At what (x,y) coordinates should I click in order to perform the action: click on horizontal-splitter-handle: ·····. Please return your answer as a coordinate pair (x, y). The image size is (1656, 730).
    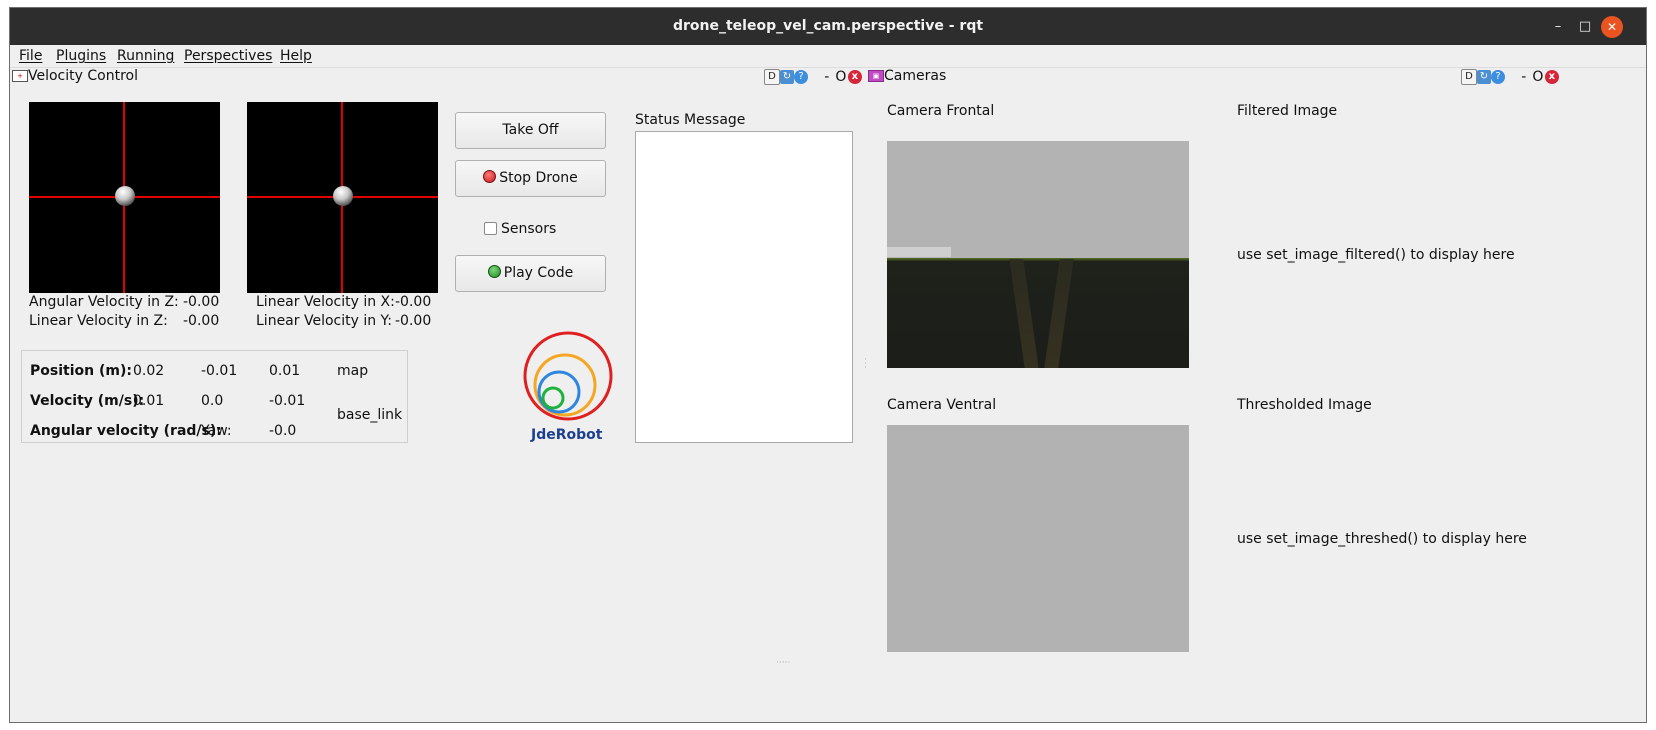
    Looking at the image, I should click on (783, 663).